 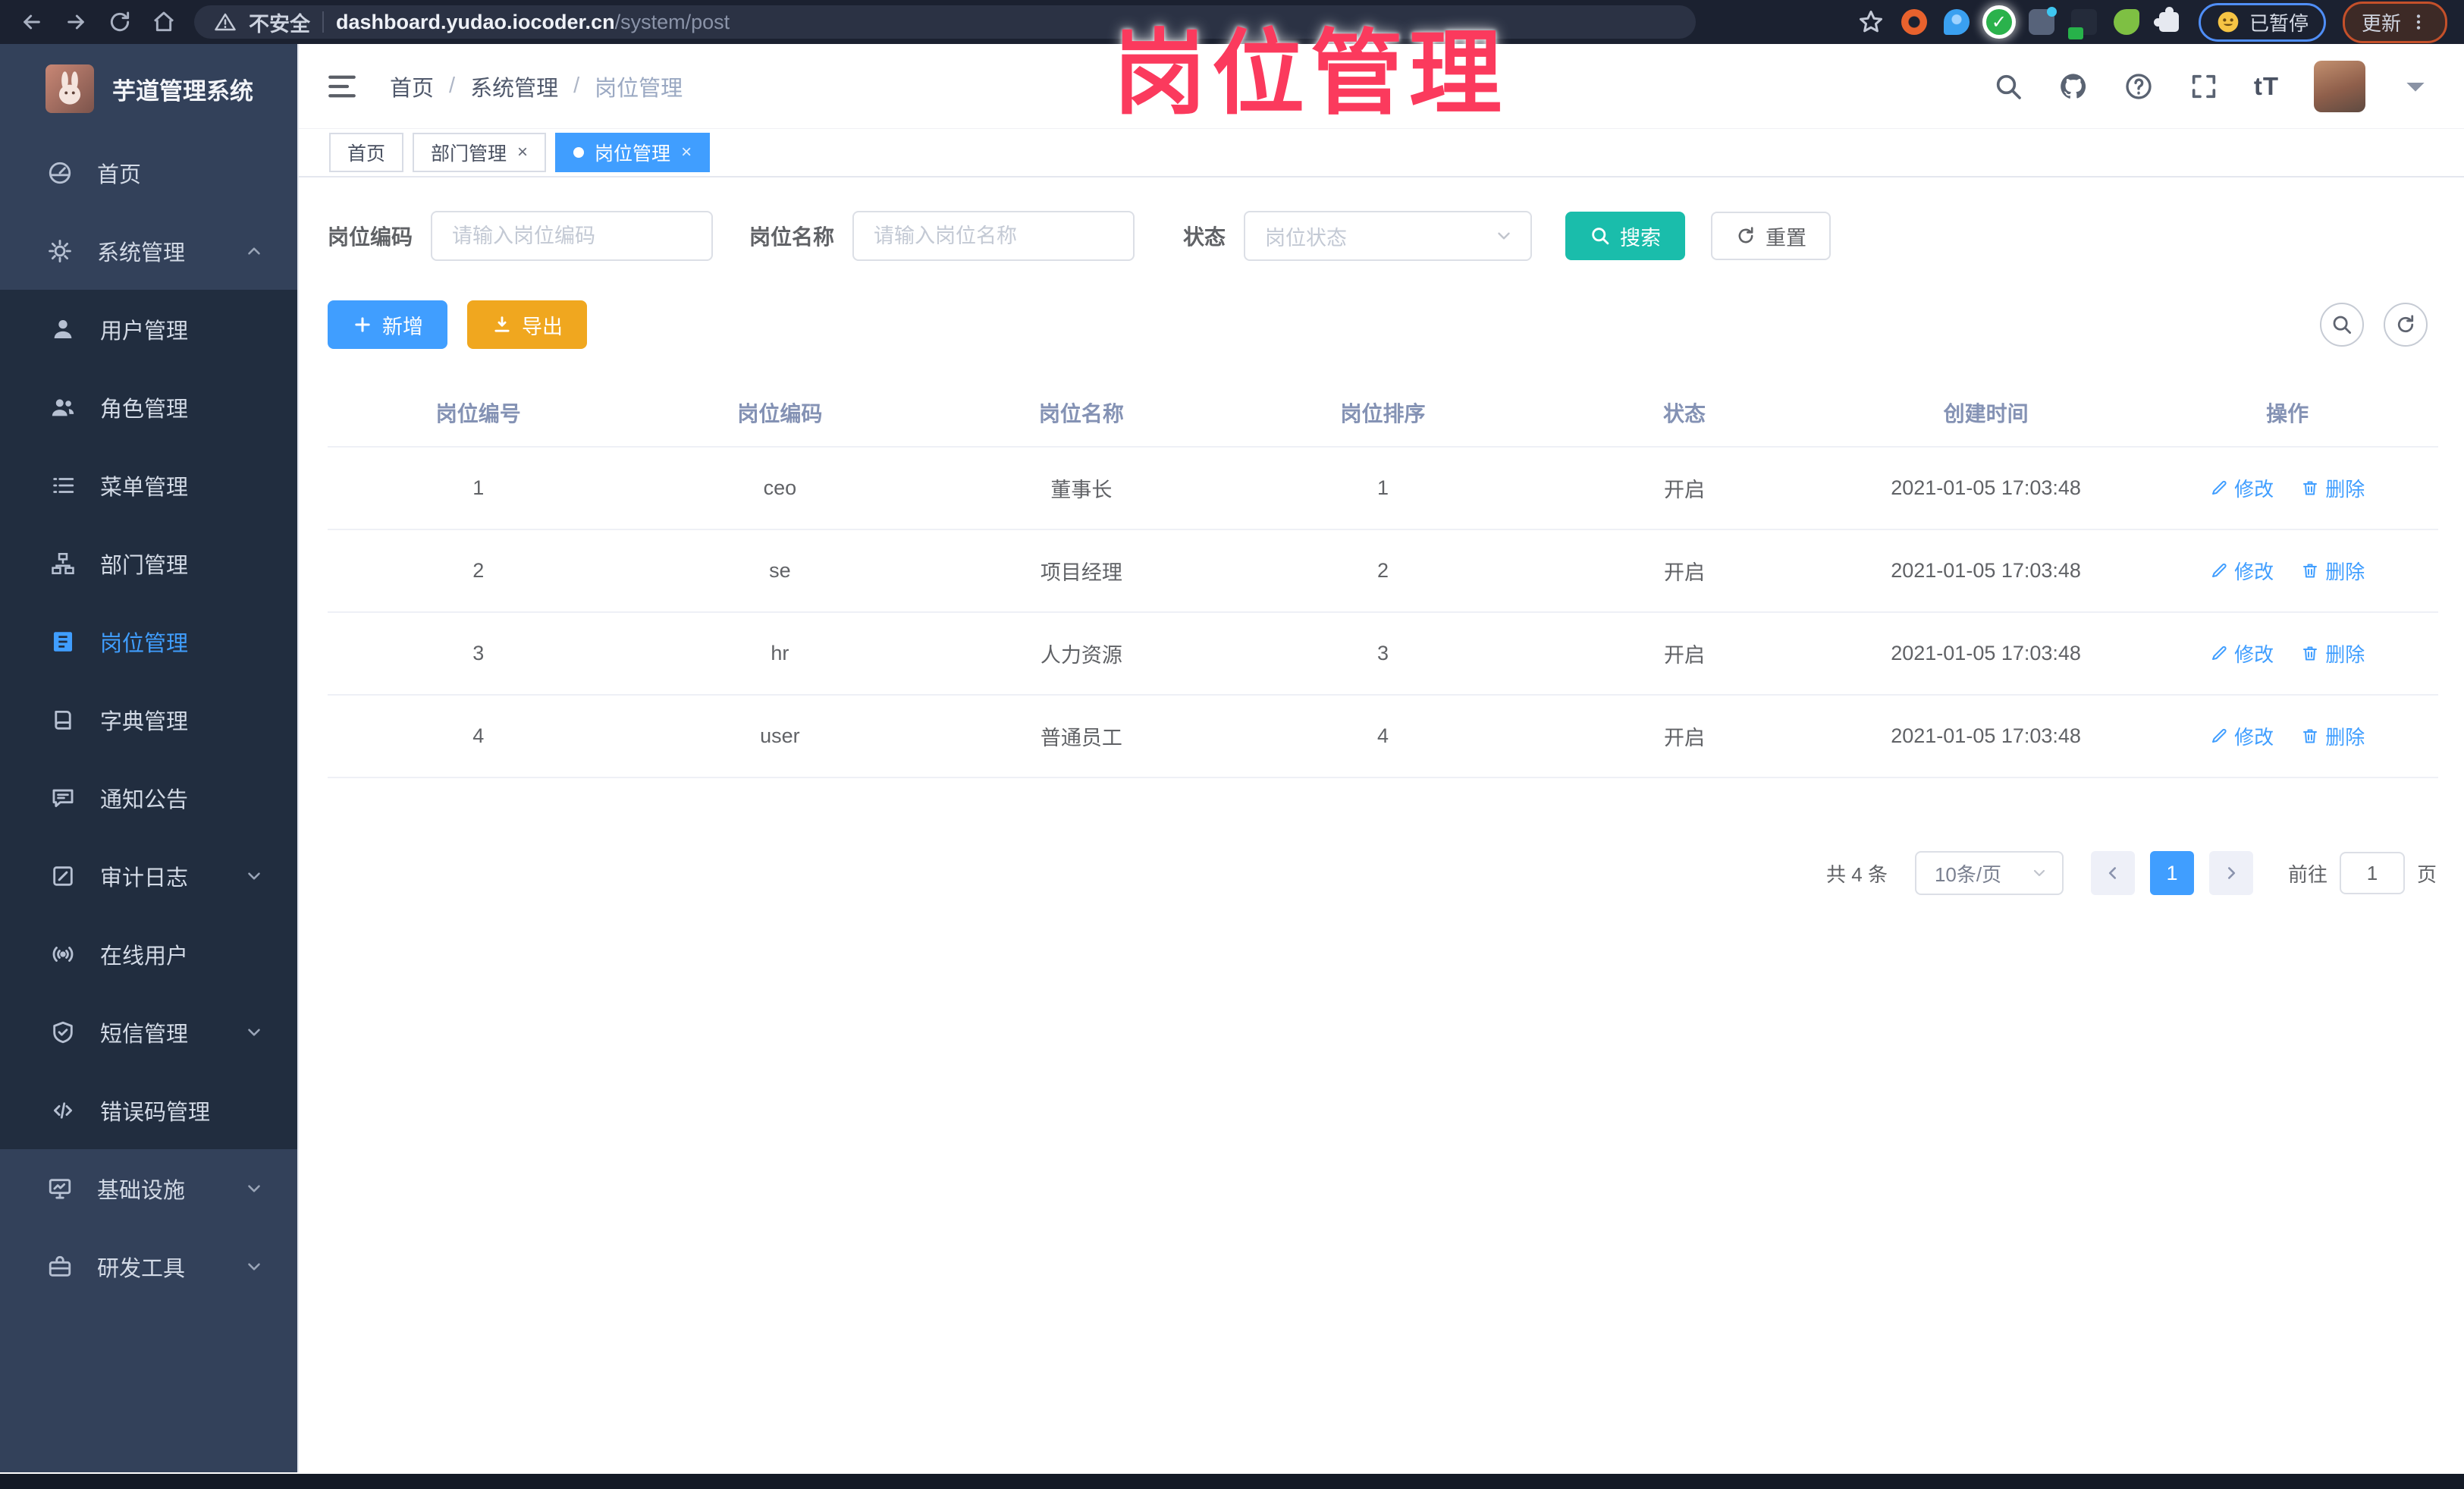 What do you see at coordinates (63, 329) in the screenshot?
I see `user-icon` at bounding box center [63, 329].